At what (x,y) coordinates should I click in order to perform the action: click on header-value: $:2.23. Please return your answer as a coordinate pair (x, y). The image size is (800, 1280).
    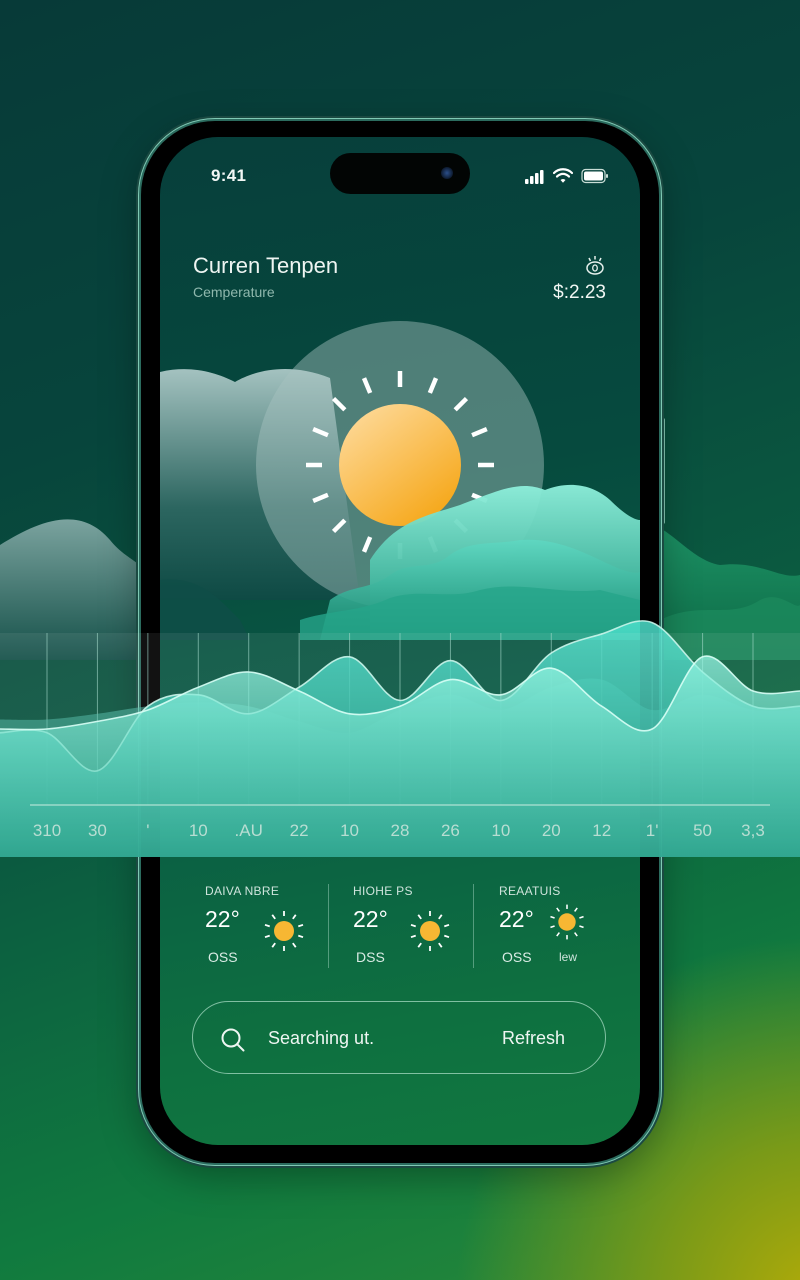
    Looking at the image, I should click on (579, 292).